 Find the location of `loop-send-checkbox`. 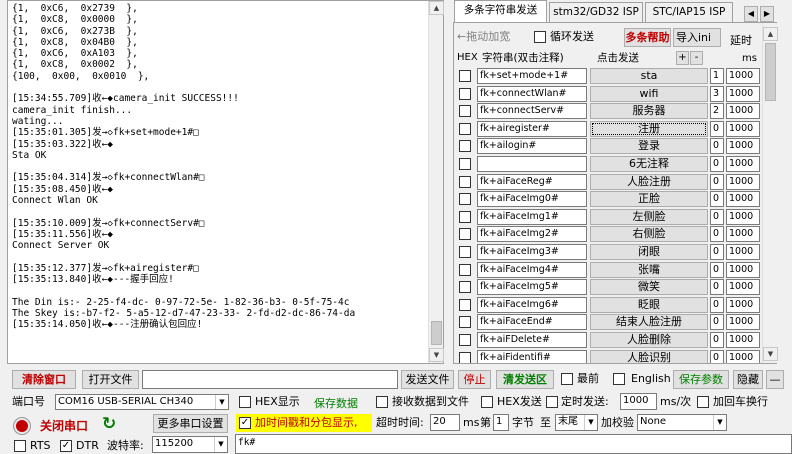

loop-send-checkbox is located at coordinates (540, 37).